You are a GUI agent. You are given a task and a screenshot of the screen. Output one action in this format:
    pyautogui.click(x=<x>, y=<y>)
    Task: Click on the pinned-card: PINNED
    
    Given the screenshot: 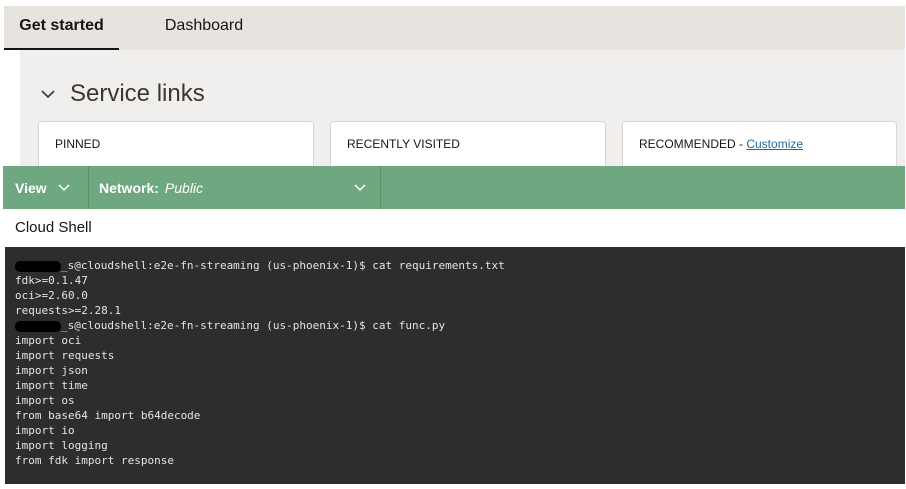 What is the action you would take?
    pyautogui.click(x=176, y=146)
    